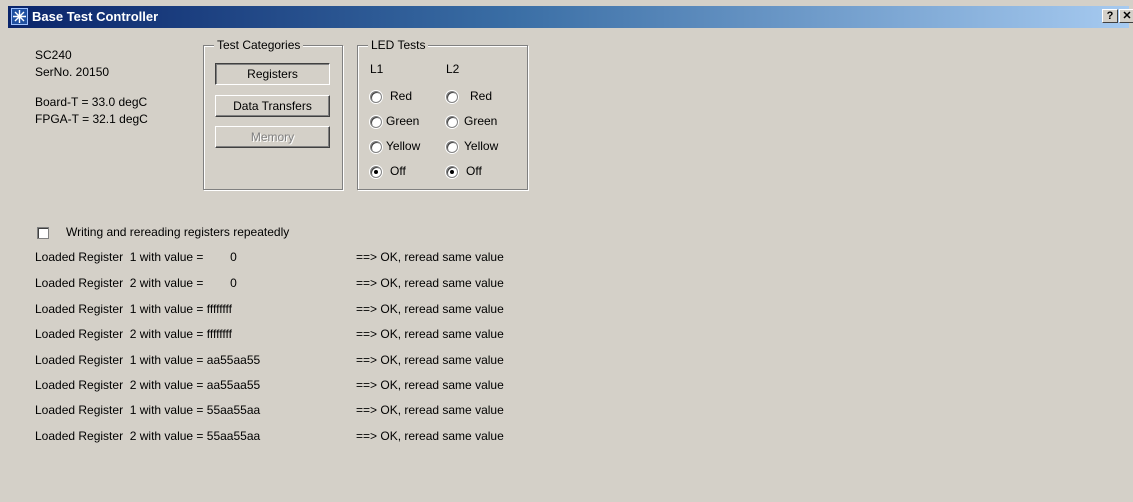 The height and width of the screenshot is (502, 1133). What do you see at coordinates (377, 69) in the screenshot?
I see `l1-column-label: L1` at bounding box center [377, 69].